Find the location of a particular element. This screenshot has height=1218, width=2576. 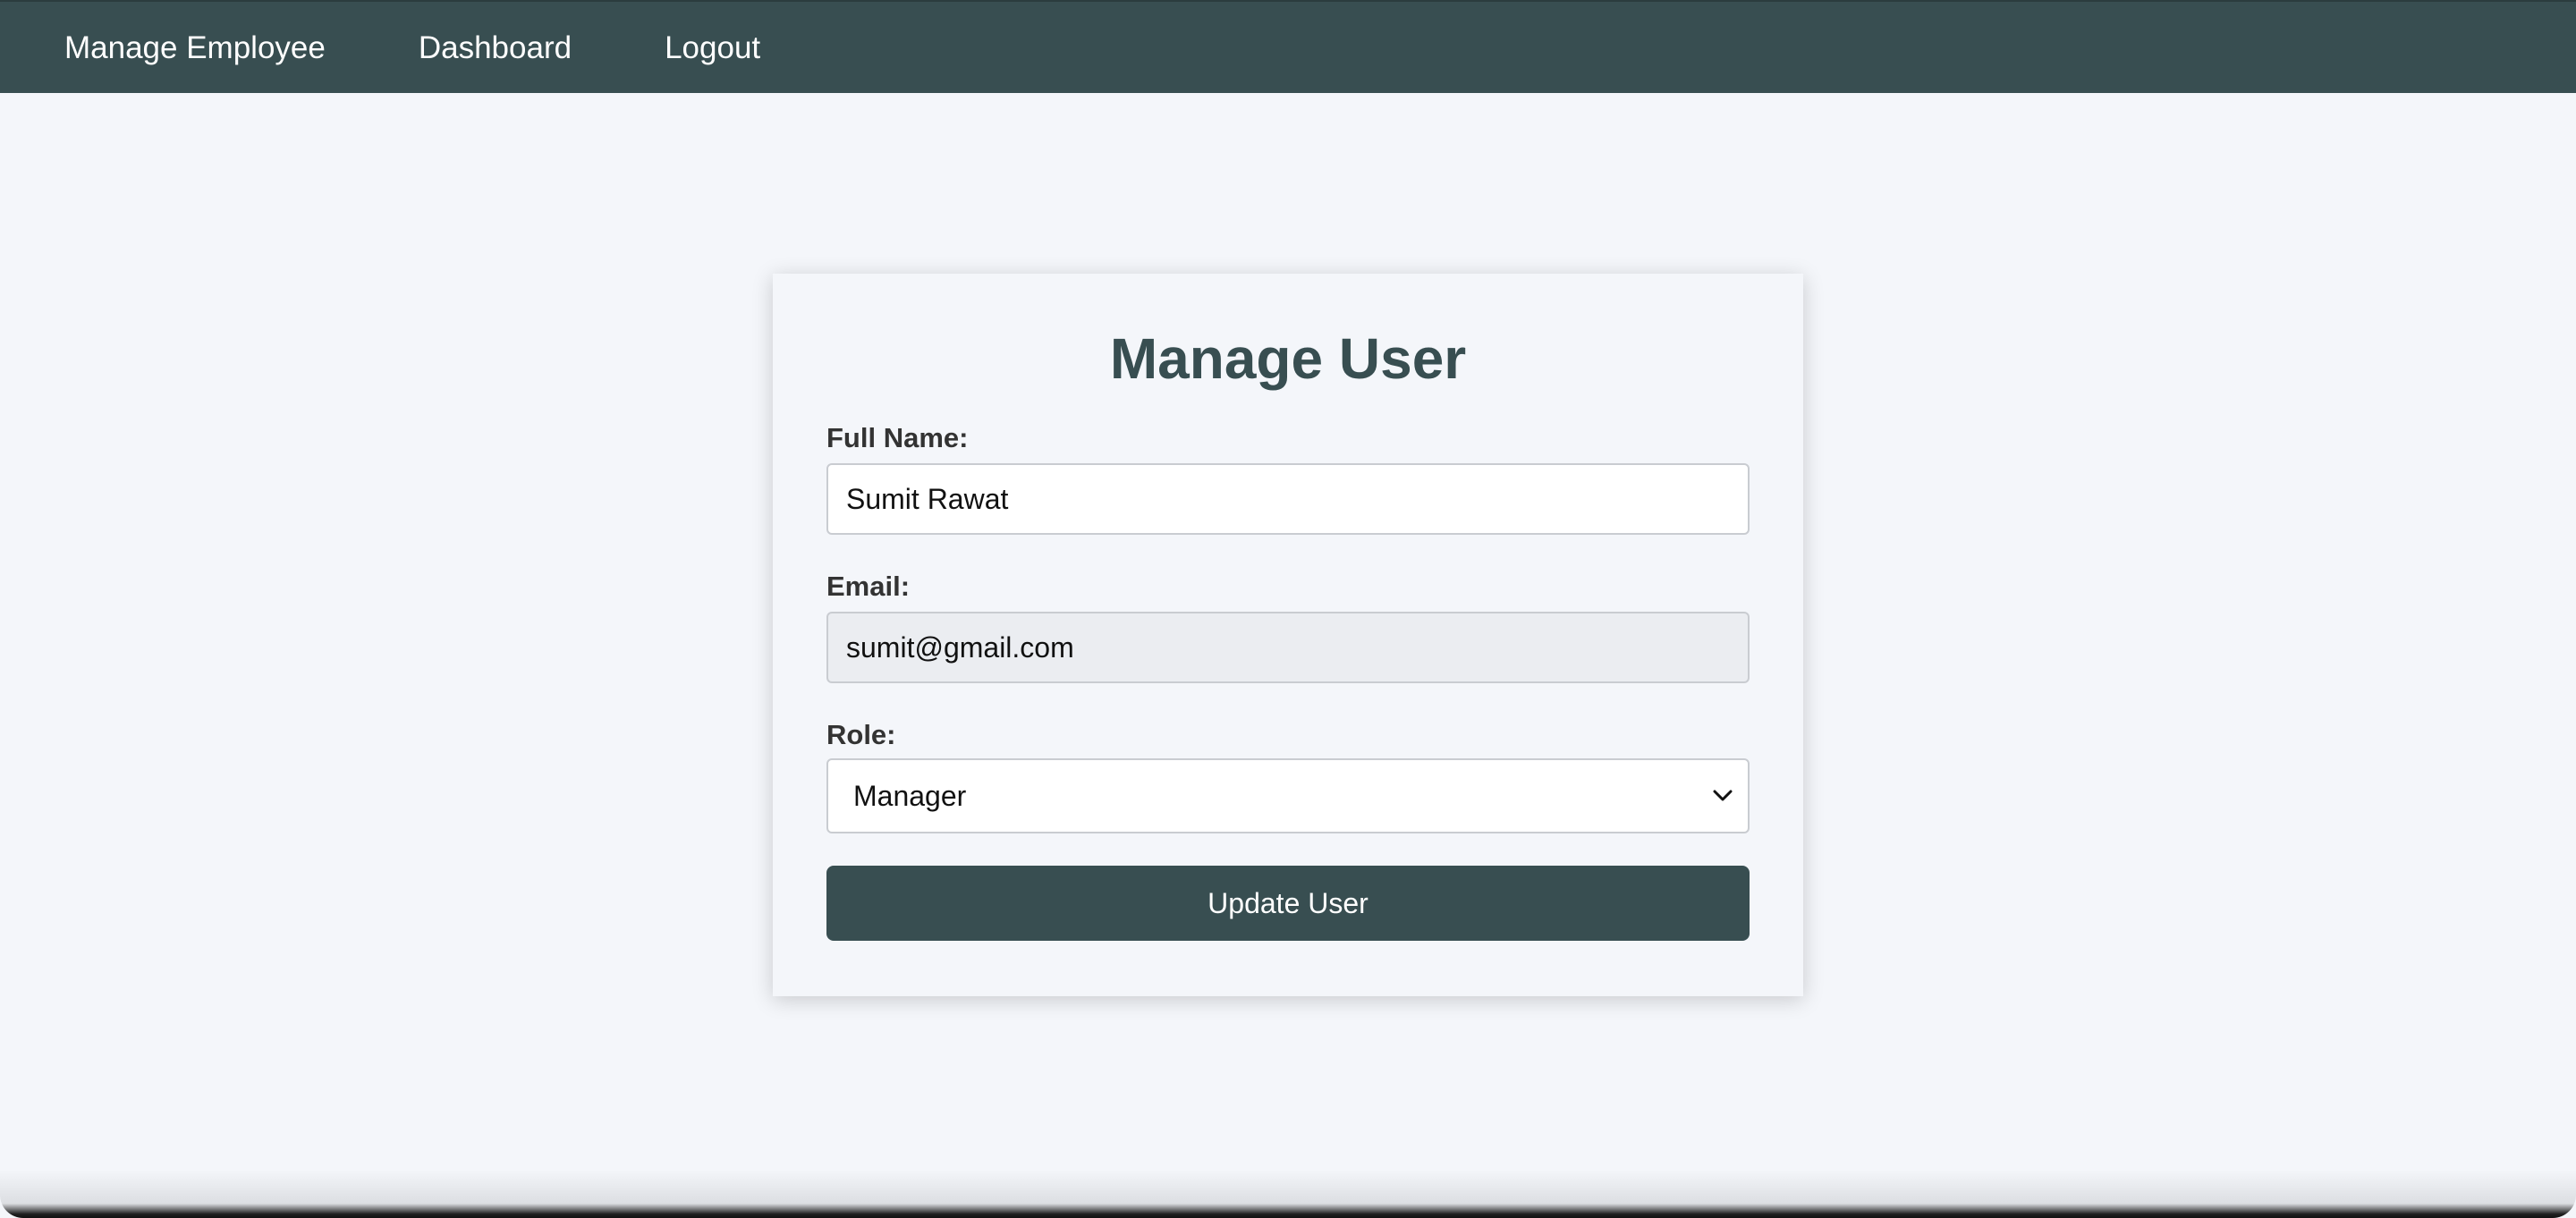

full-name-input is located at coordinates (1288, 499).